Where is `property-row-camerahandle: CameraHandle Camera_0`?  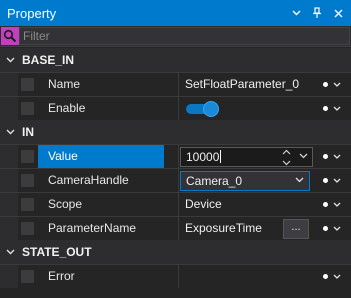
property-row-camerahandle: CameraHandle Camera_0 is located at coordinates (175, 180).